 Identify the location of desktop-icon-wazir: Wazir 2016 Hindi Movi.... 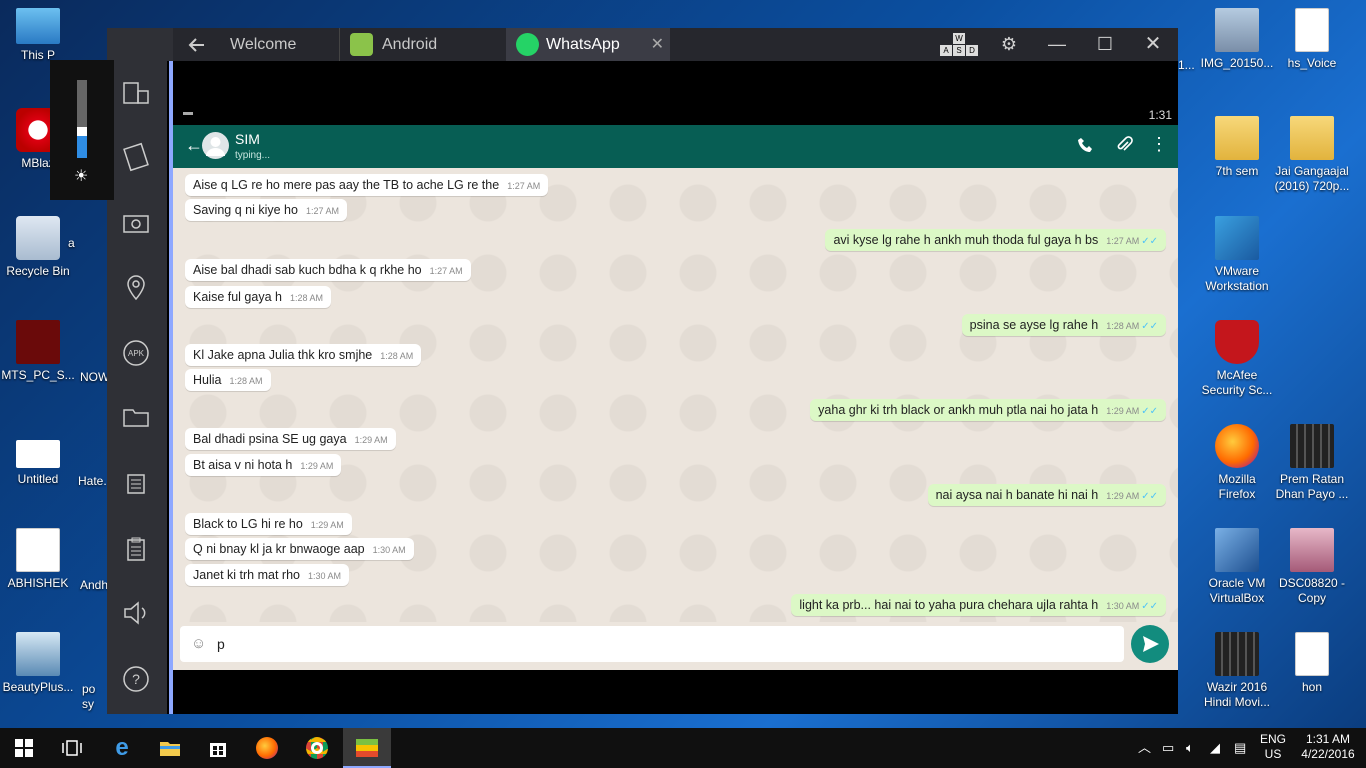
(1237, 671).